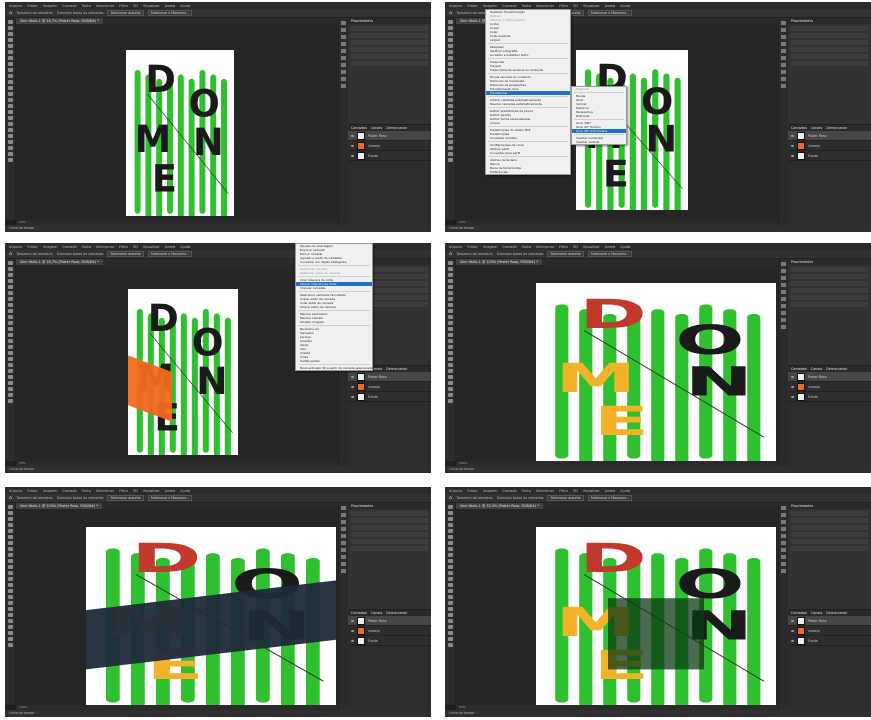  I want to click on menu-8: Visualizar, so click(591, 491).